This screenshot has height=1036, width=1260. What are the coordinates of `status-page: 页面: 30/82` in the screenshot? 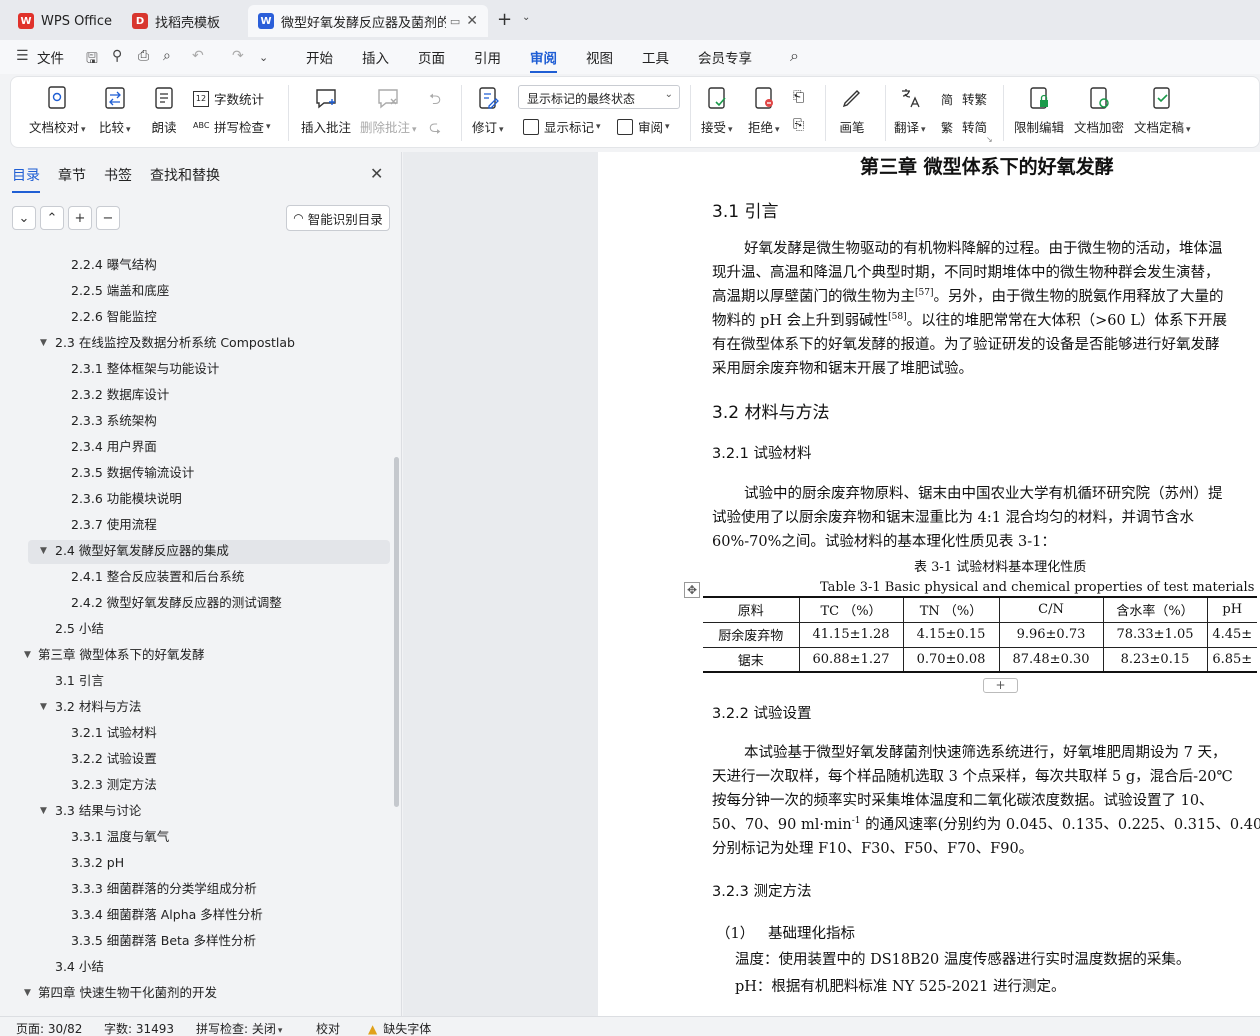 It's located at (49, 1028).